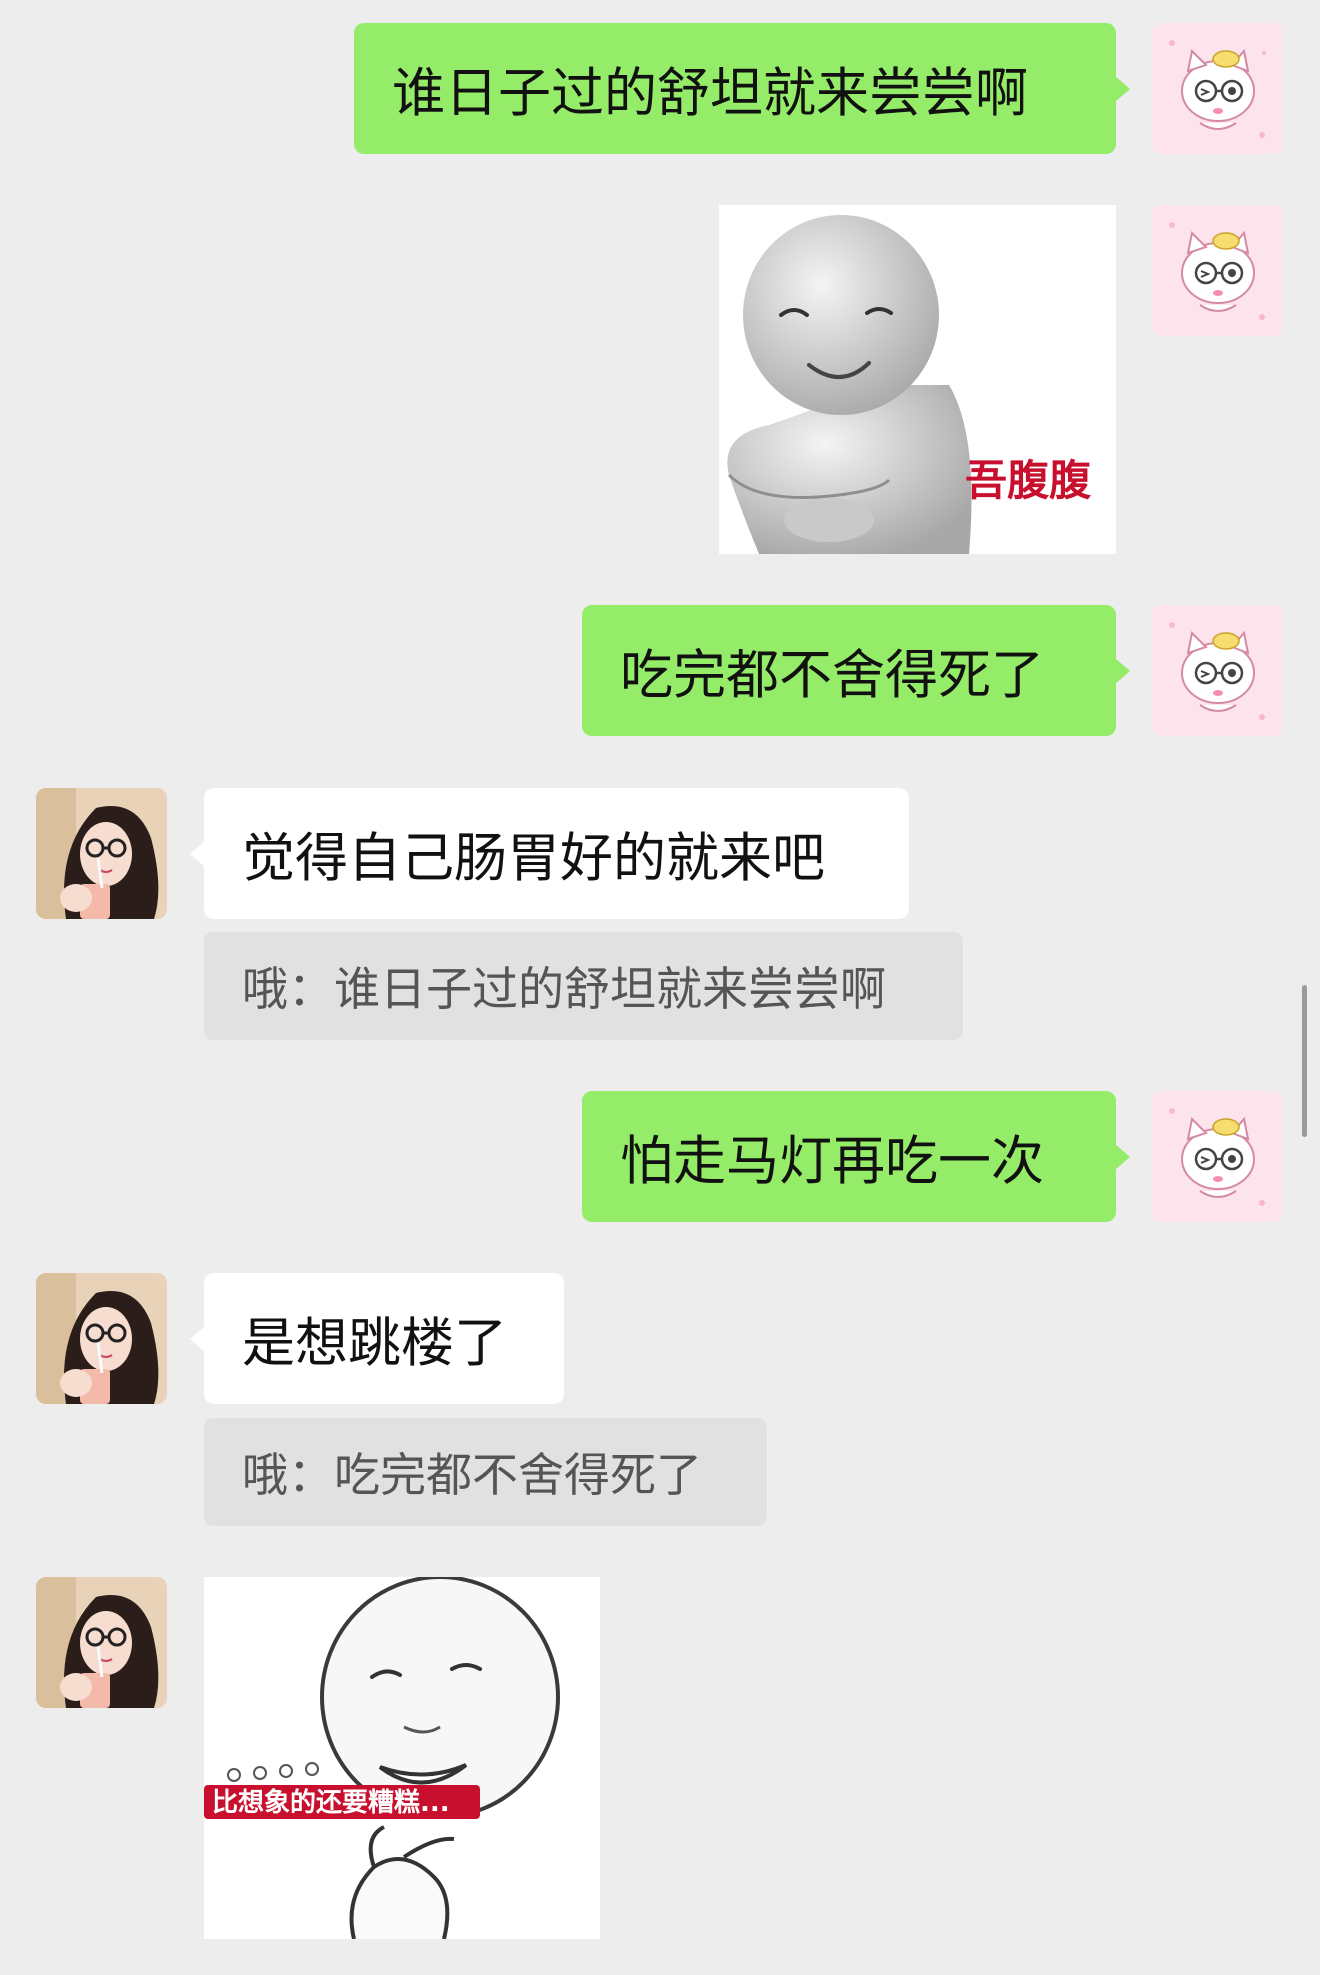 The image size is (1320, 1975). I want to click on my-sticker: 吾腹腹, so click(917, 379).